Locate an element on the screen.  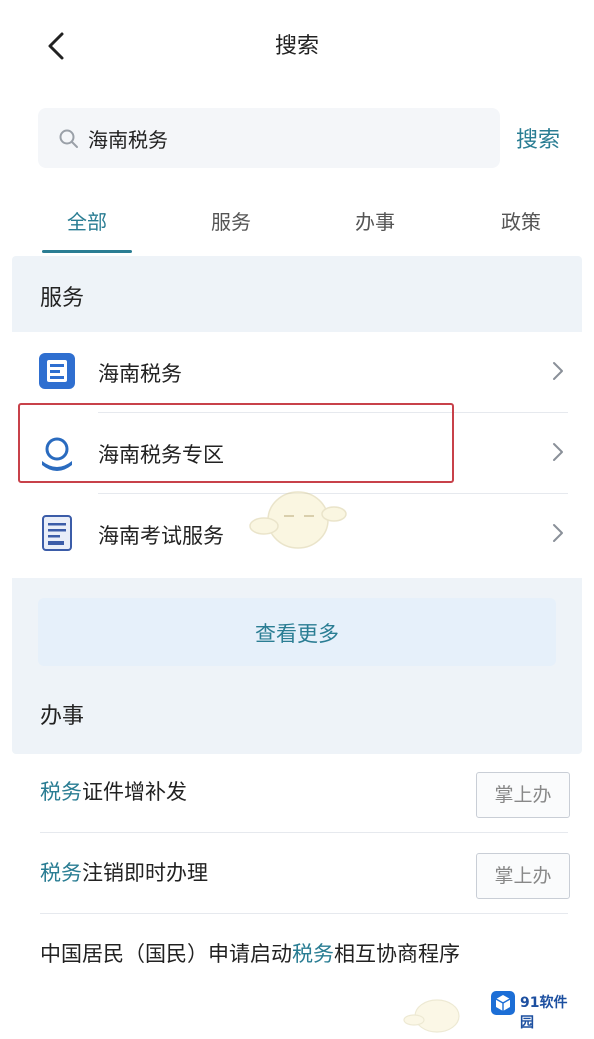
services-heading: 服务 is located at coordinates (62, 298).